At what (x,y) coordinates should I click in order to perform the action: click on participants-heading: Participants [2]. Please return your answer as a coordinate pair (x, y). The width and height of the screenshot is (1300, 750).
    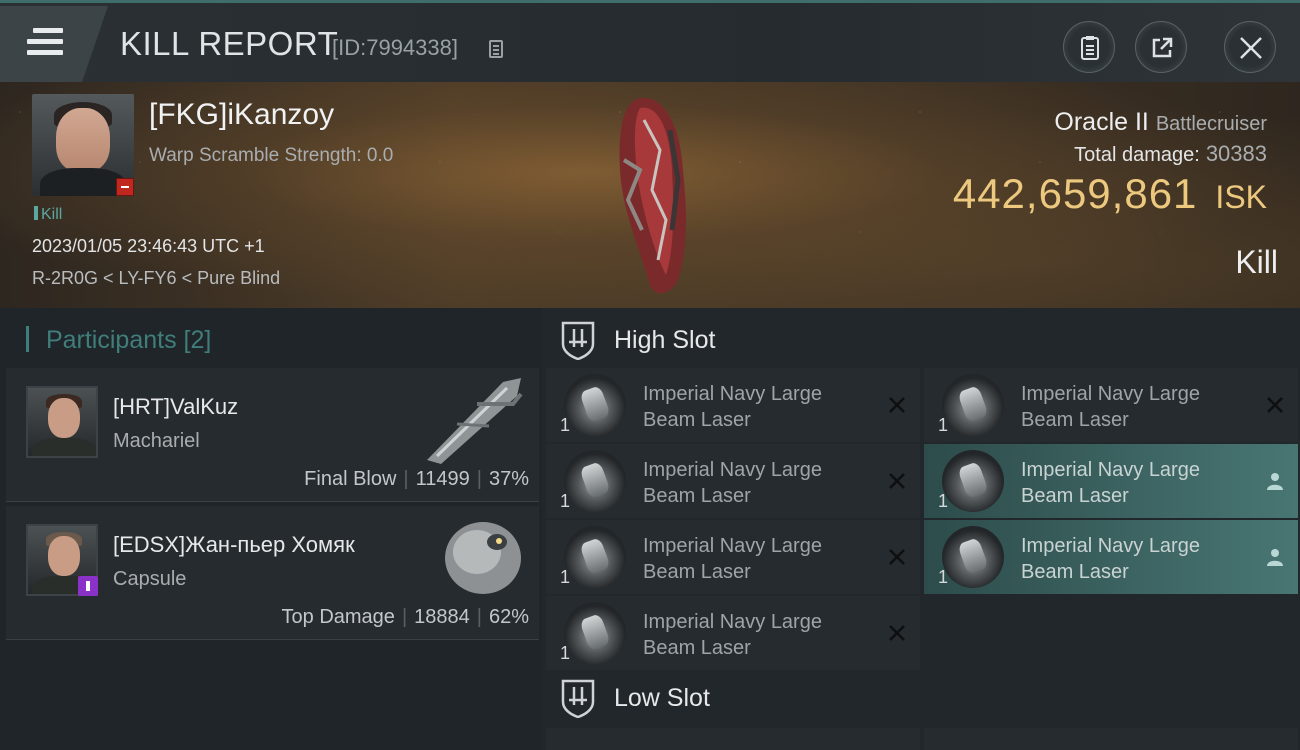
    Looking at the image, I should click on (118, 340).